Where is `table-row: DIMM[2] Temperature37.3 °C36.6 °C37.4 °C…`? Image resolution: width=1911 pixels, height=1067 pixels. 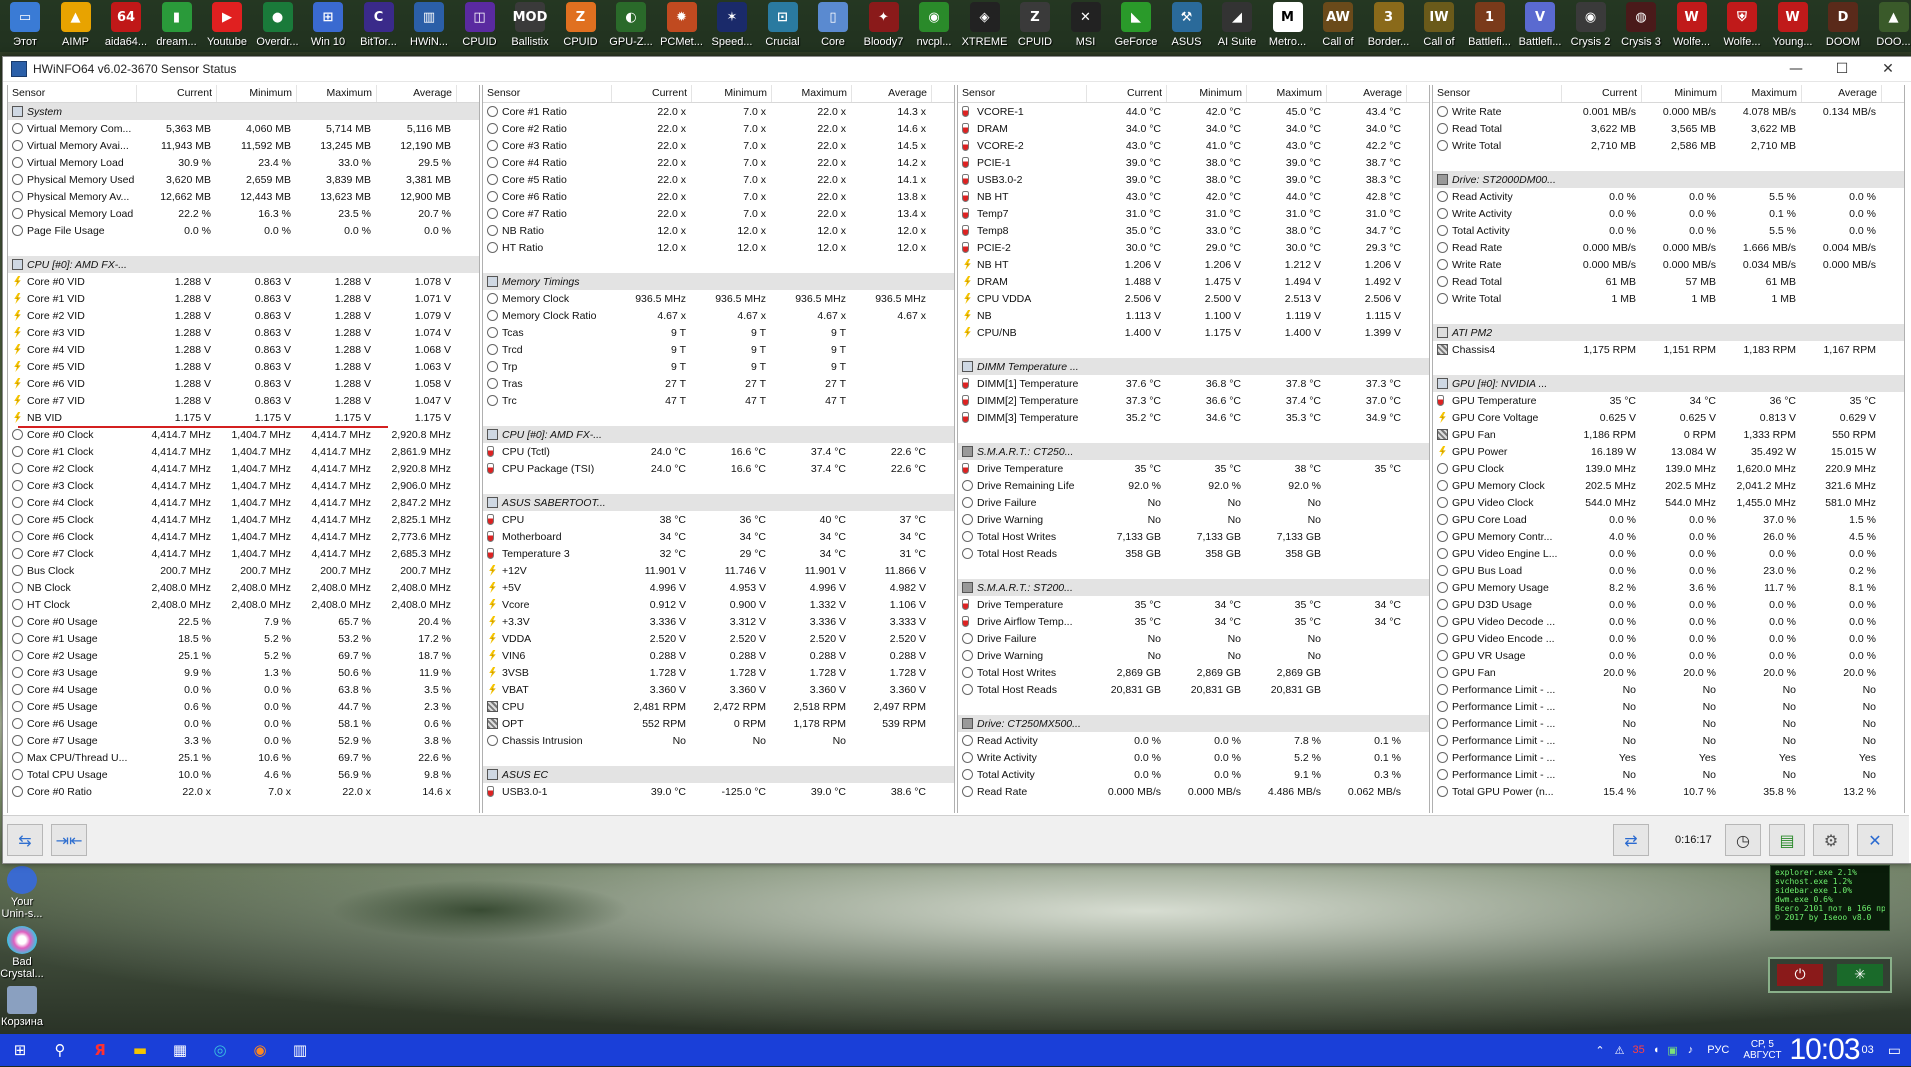
table-row: DIMM[2] Temperature37.3 °C36.6 °C37.4 °C… is located at coordinates (1193, 400).